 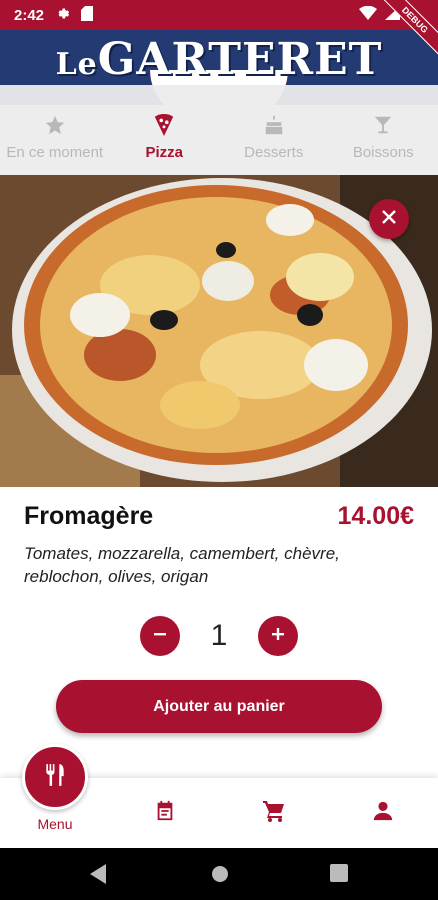 I want to click on menu-fab, so click(x=55, y=777).